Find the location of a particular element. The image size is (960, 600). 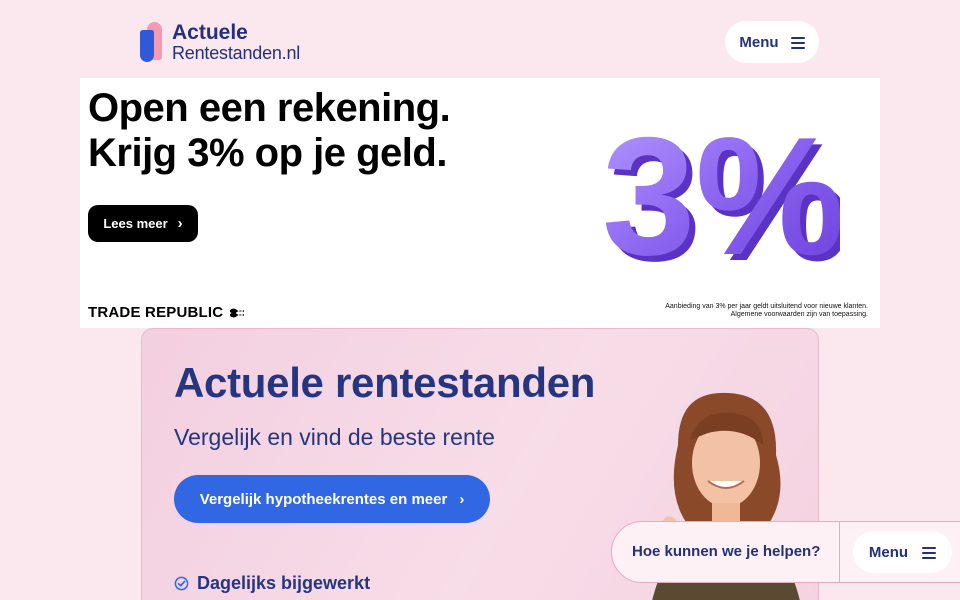

ad-brand: TRADE REPUBLIC is located at coordinates (166, 312).